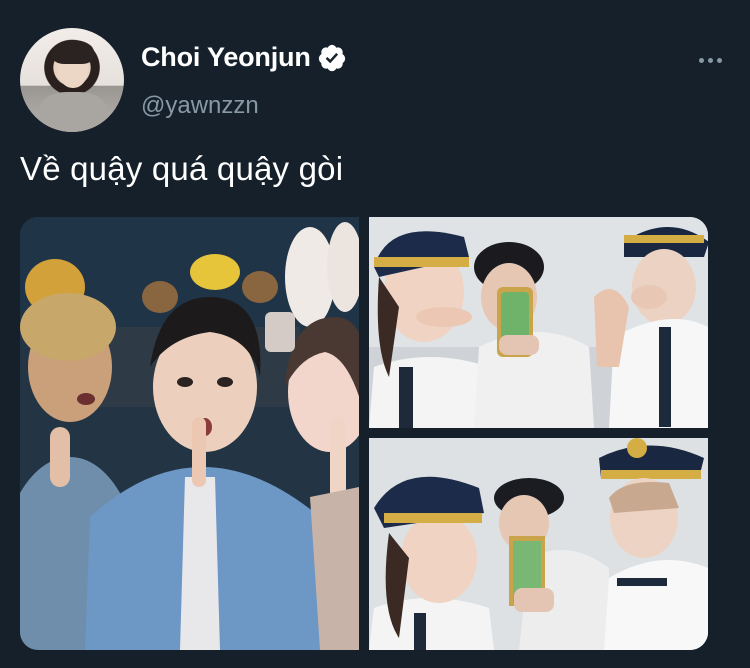 The image size is (750, 668). What do you see at coordinates (200, 106) in the screenshot?
I see `author-handle: @yawnzzn` at bounding box center [200, 106].